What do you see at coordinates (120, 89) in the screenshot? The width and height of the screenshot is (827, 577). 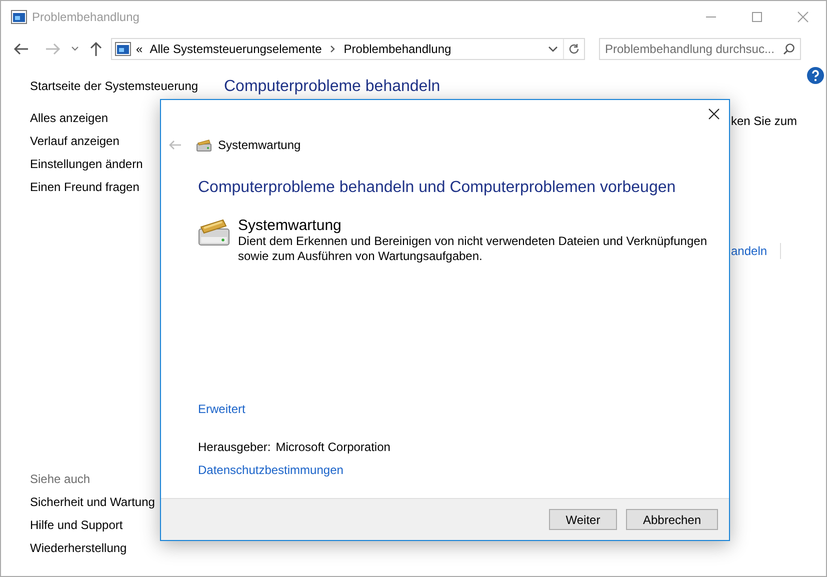 I see `sidebar-link: Startseite der Systemsteuerung` at bounding box center [120, 89].